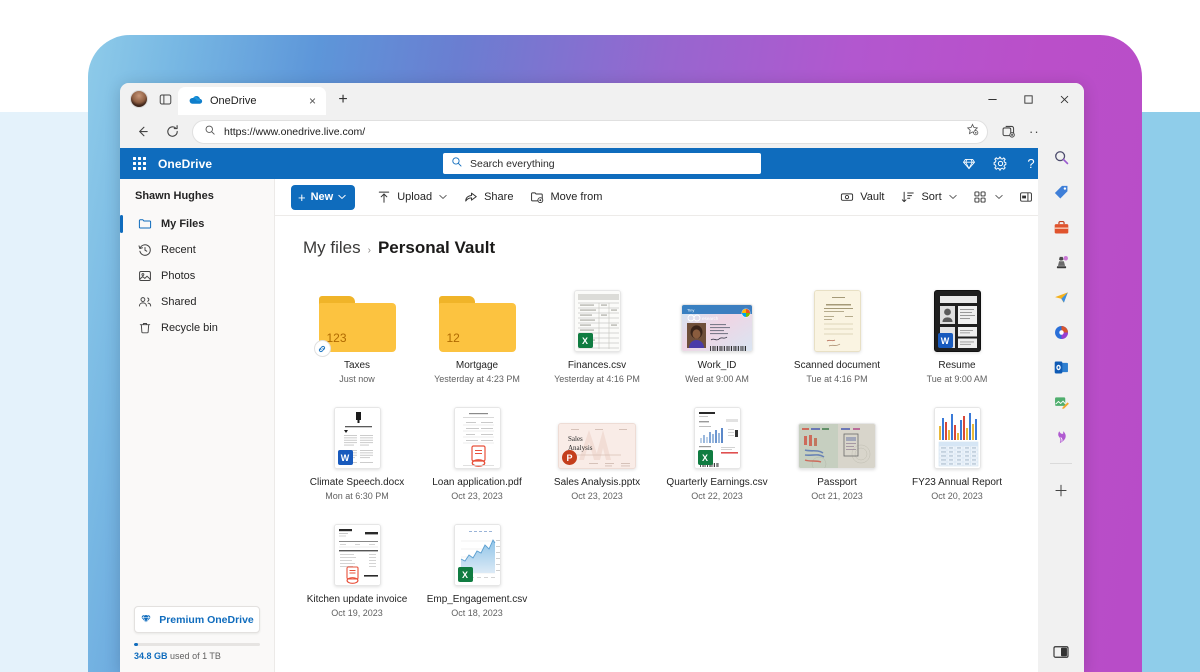 The image size is (1200, 672). Describe the element at coordinates (142, 132) in the screenshot. I see `back-button` at that location.